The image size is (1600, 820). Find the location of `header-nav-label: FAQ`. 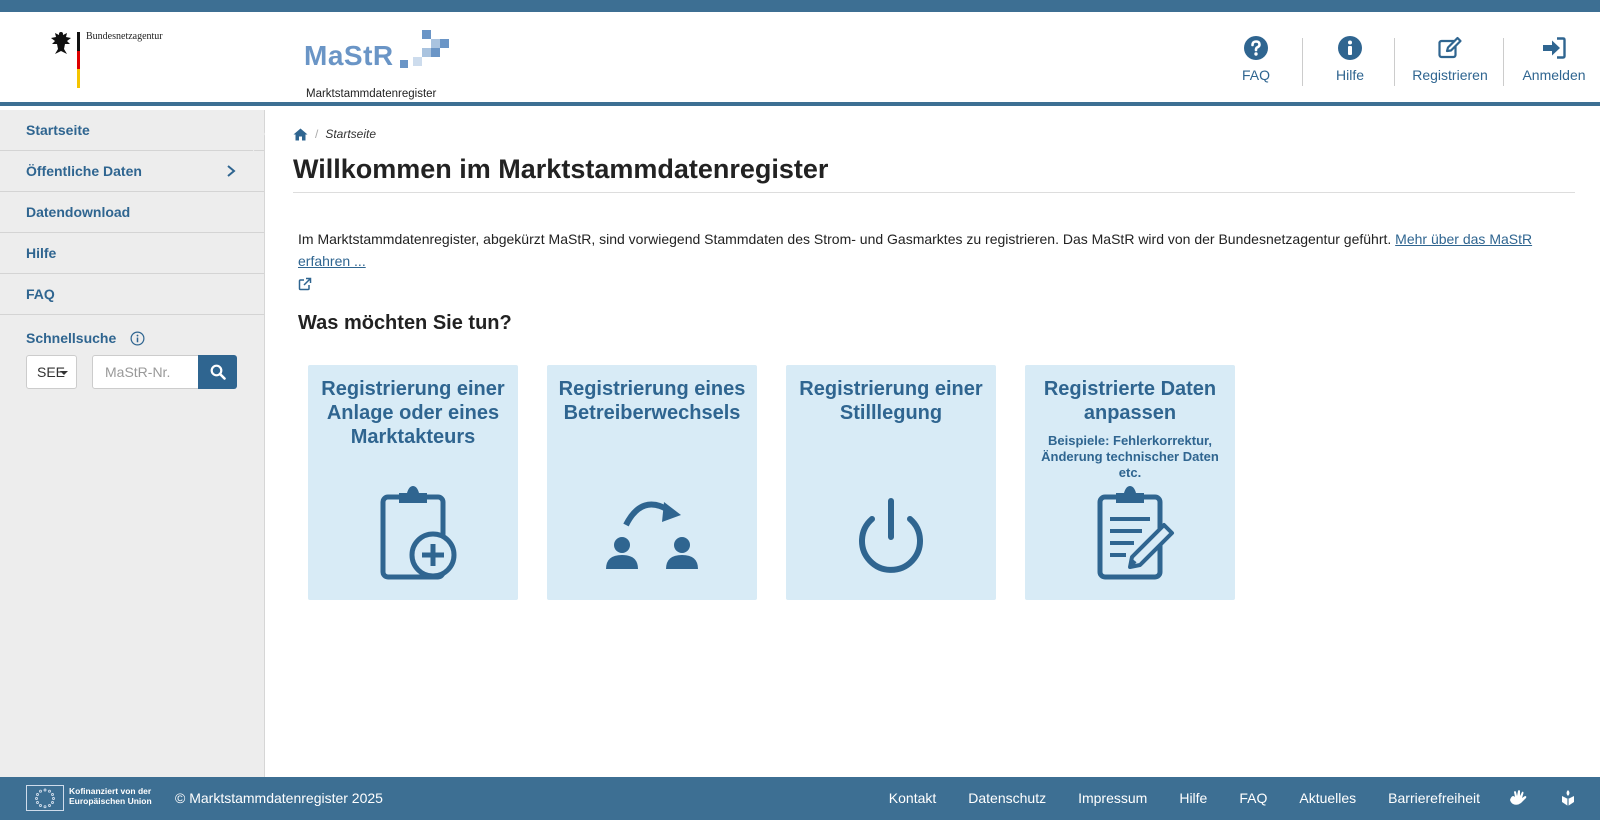

header-nav-label: FAQ is located at coordinates (1255, 75).